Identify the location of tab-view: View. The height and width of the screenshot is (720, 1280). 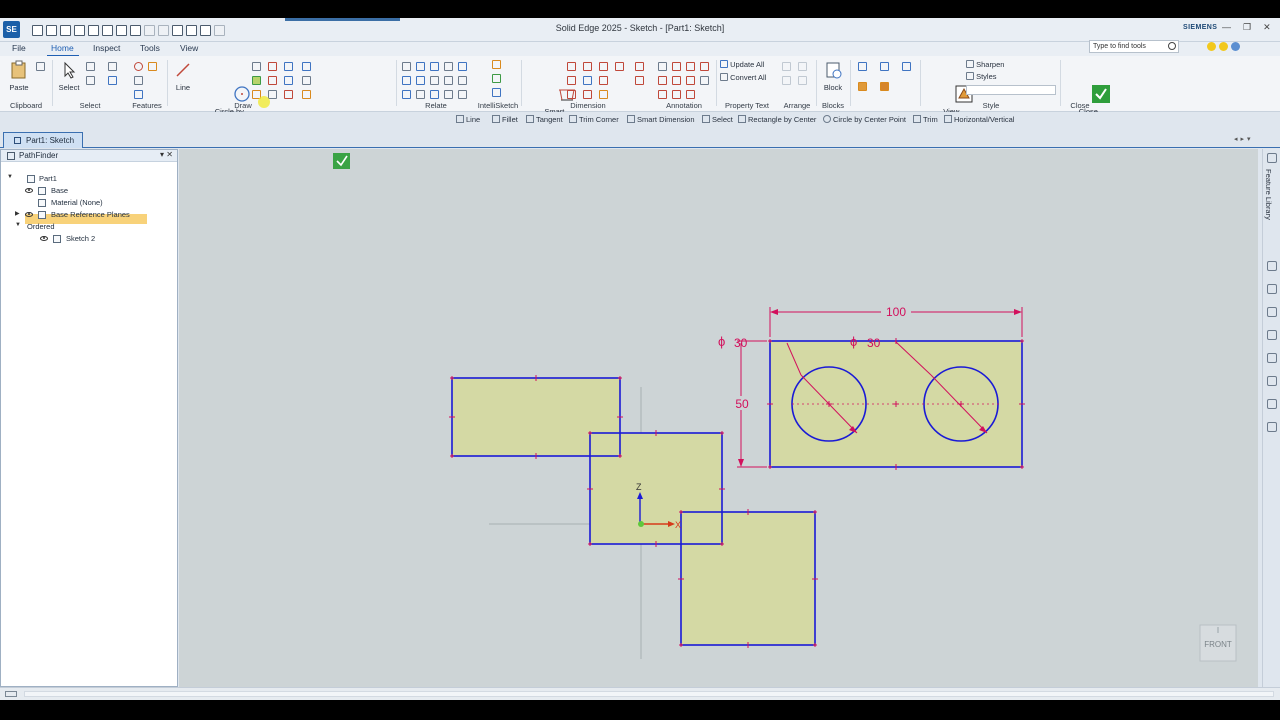
(189, 48).